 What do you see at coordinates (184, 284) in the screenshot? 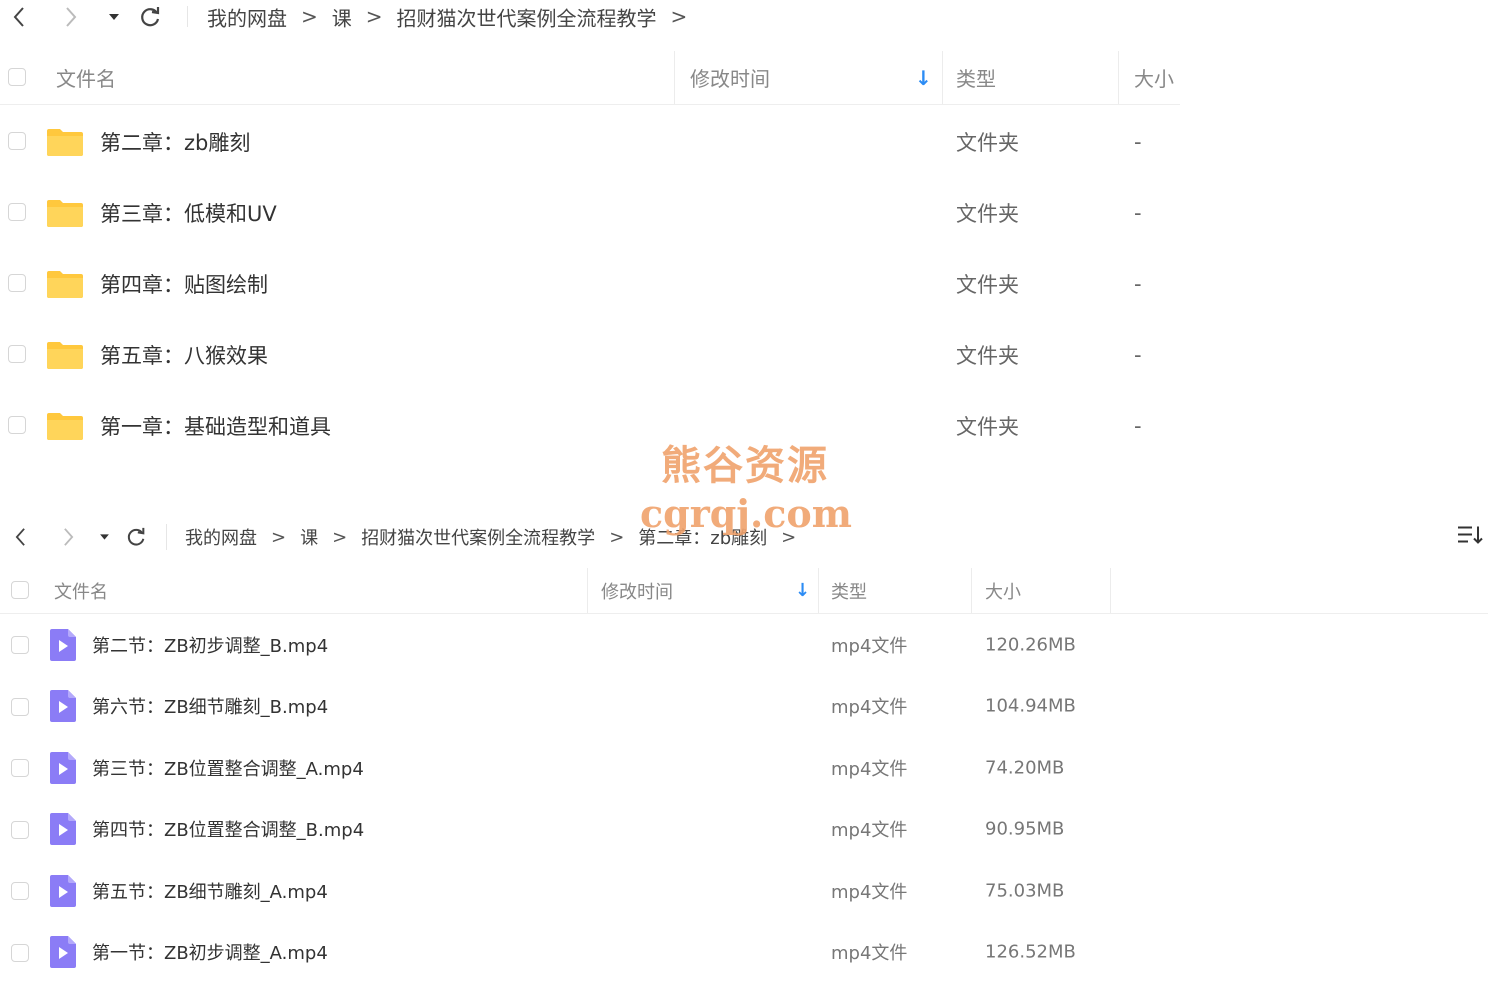
I see `file-name: 第四章：贴图绘制` at bounding box center [184, 284].